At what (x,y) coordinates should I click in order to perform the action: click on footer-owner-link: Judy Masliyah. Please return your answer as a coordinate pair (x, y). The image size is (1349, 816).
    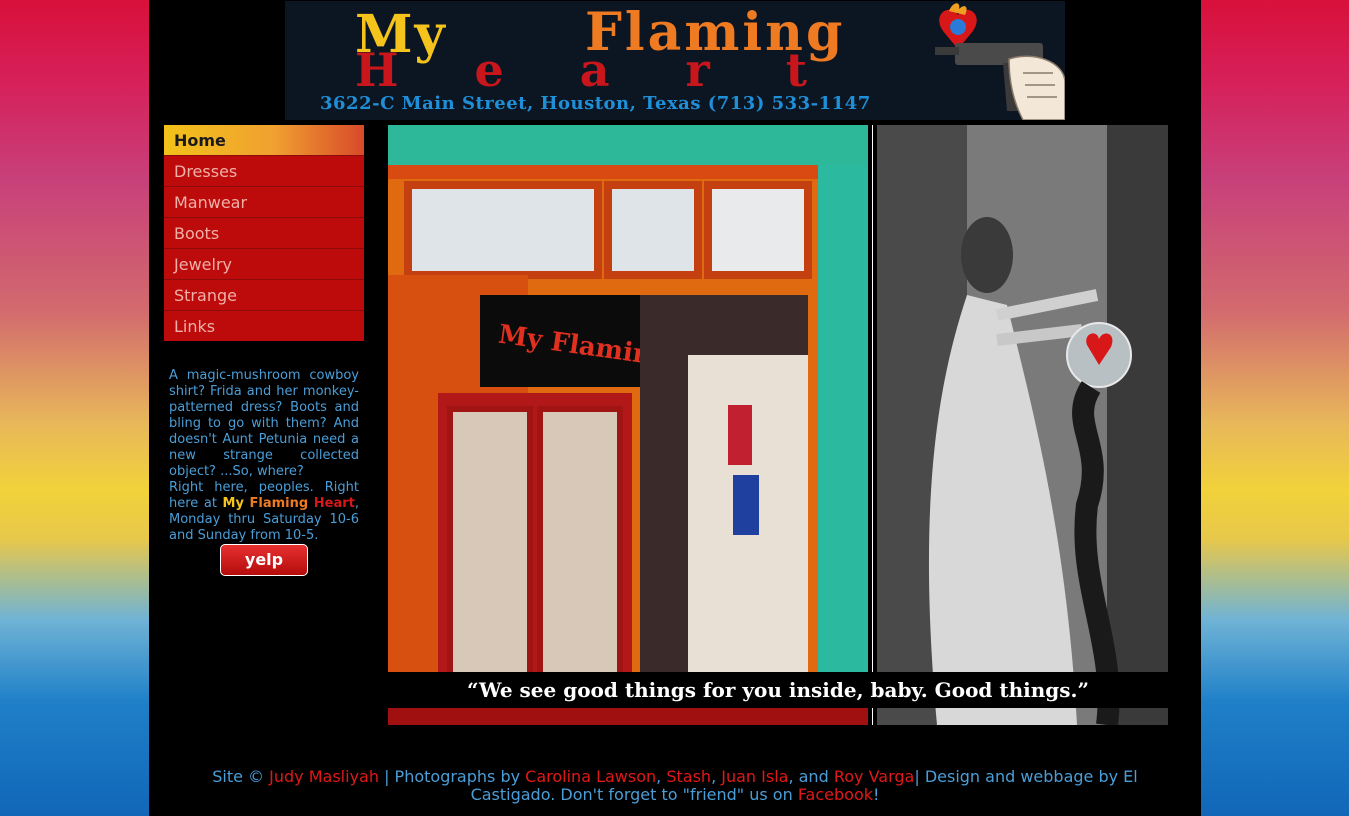
    Looking at the image, I should click on (324, 776).